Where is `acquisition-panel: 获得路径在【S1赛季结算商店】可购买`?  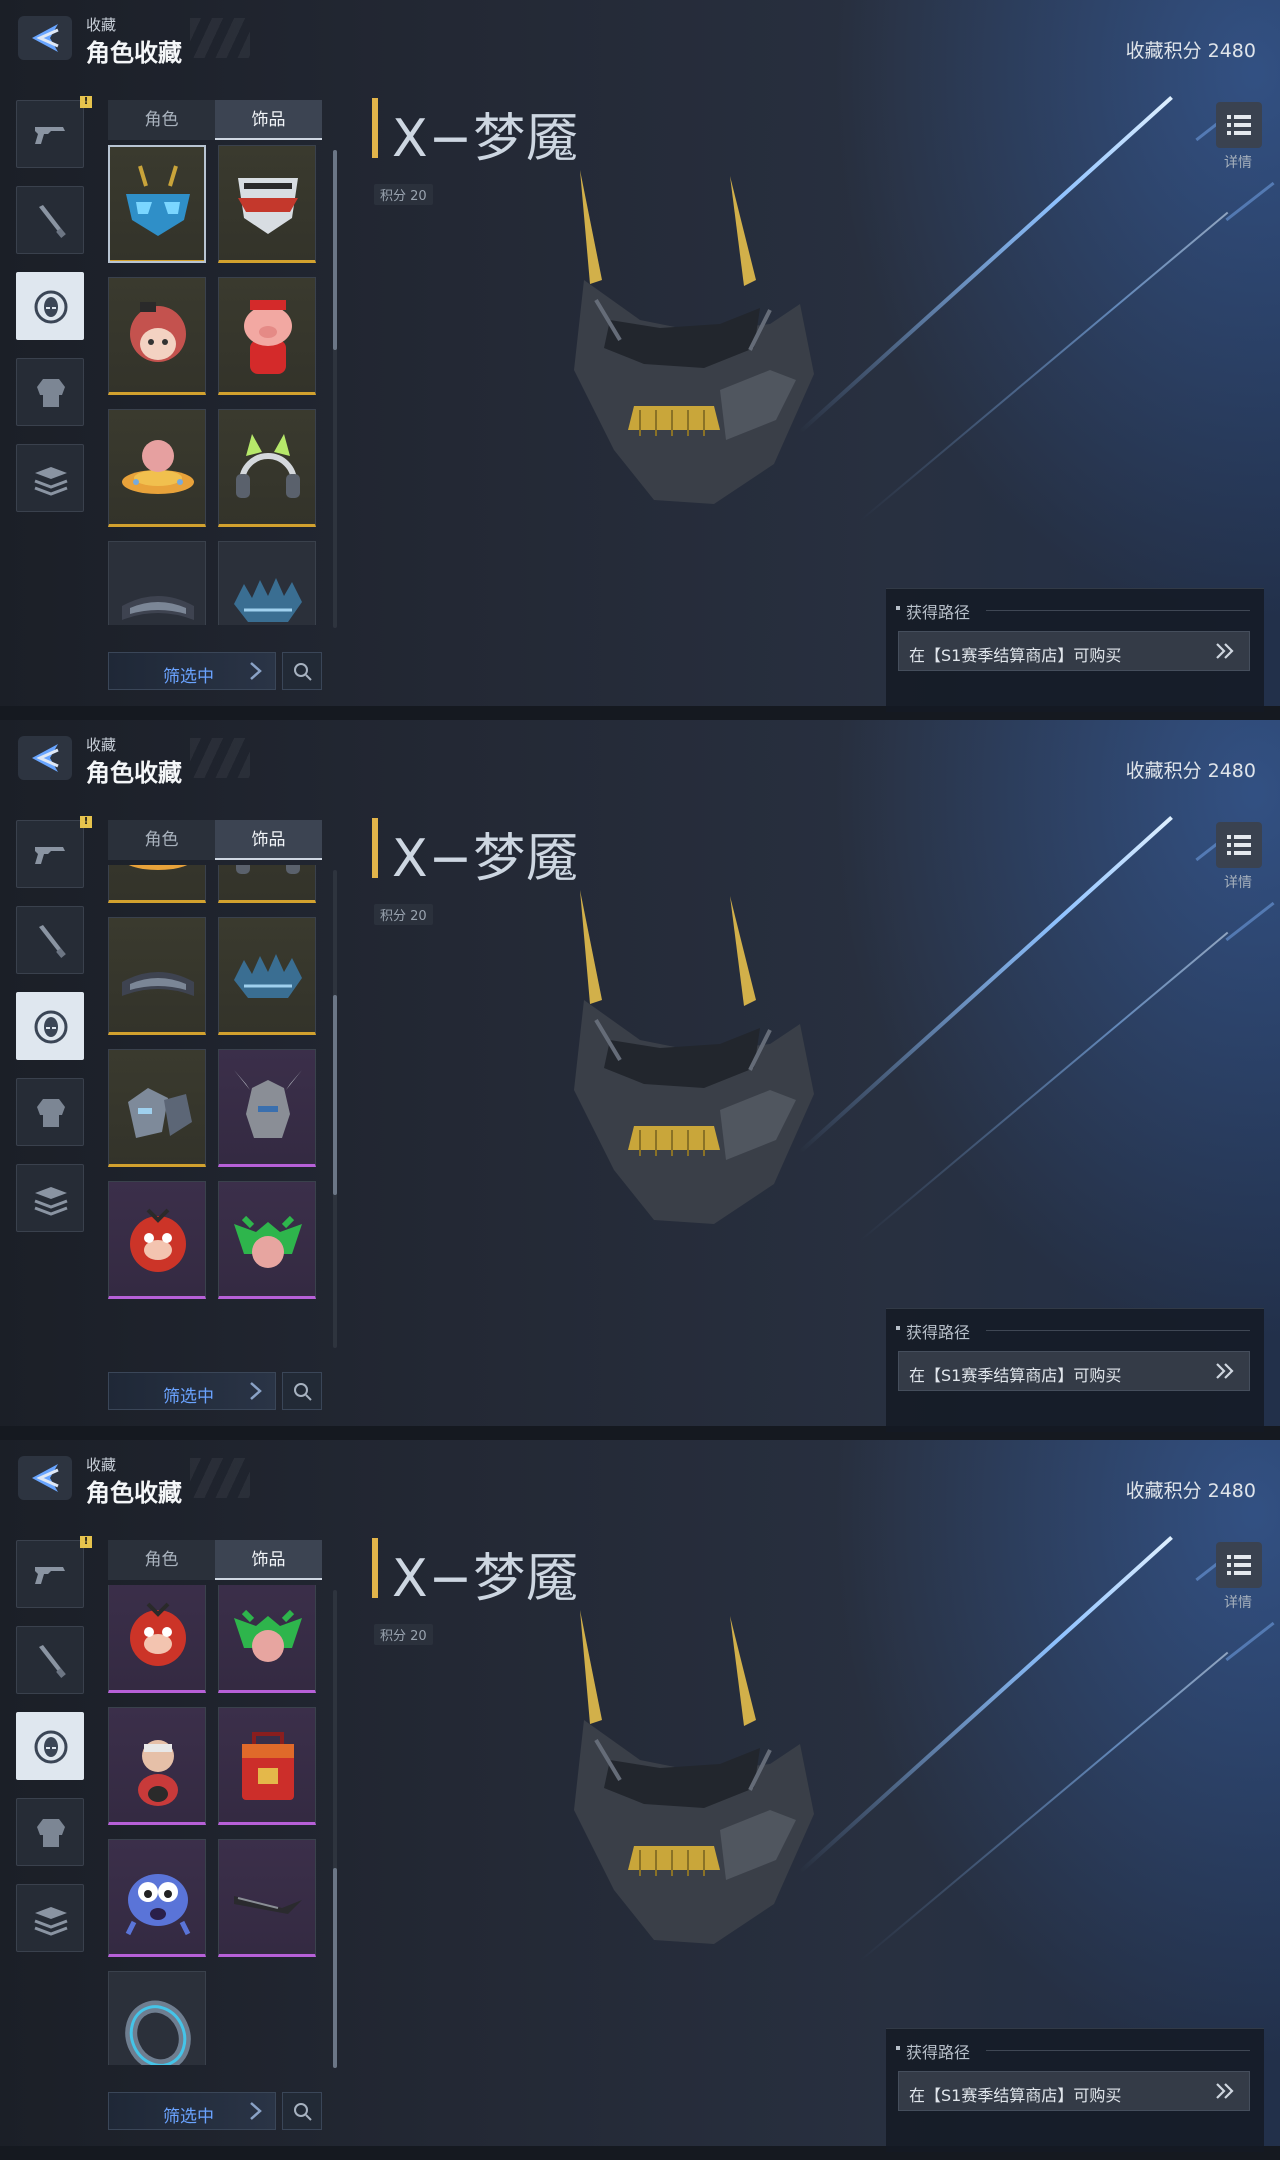 acquisition-panel: 获得路径在【S1赛季结算商店】可购买 is located at coordinates (1075, 1370).